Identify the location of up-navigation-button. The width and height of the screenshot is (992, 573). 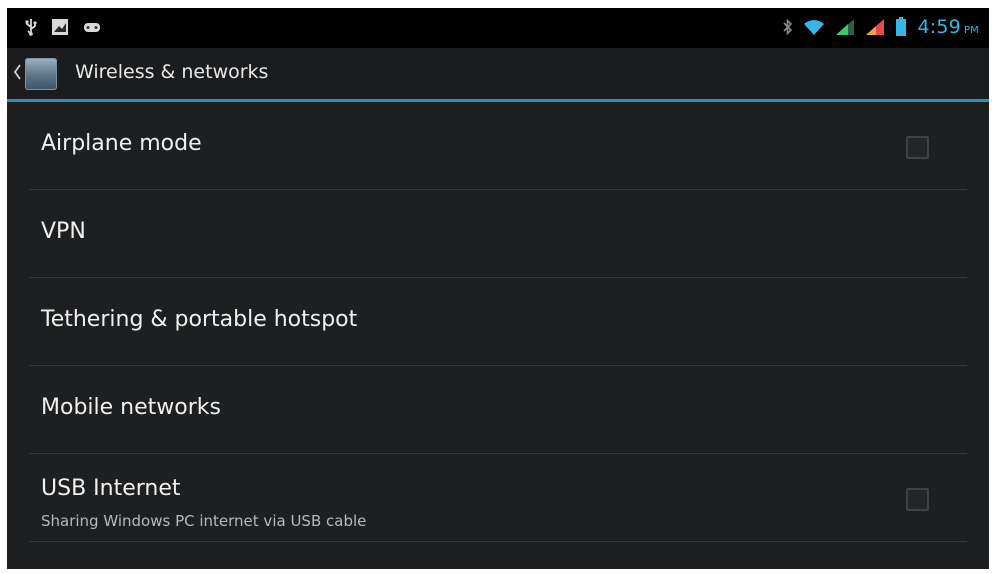
(32, 73).